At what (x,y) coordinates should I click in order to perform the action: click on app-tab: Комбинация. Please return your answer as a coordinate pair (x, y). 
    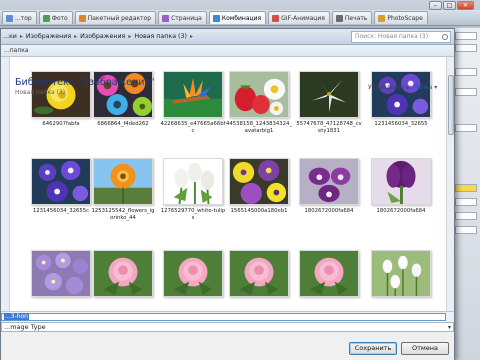
    Looking at the image, I should click on (237, 17).